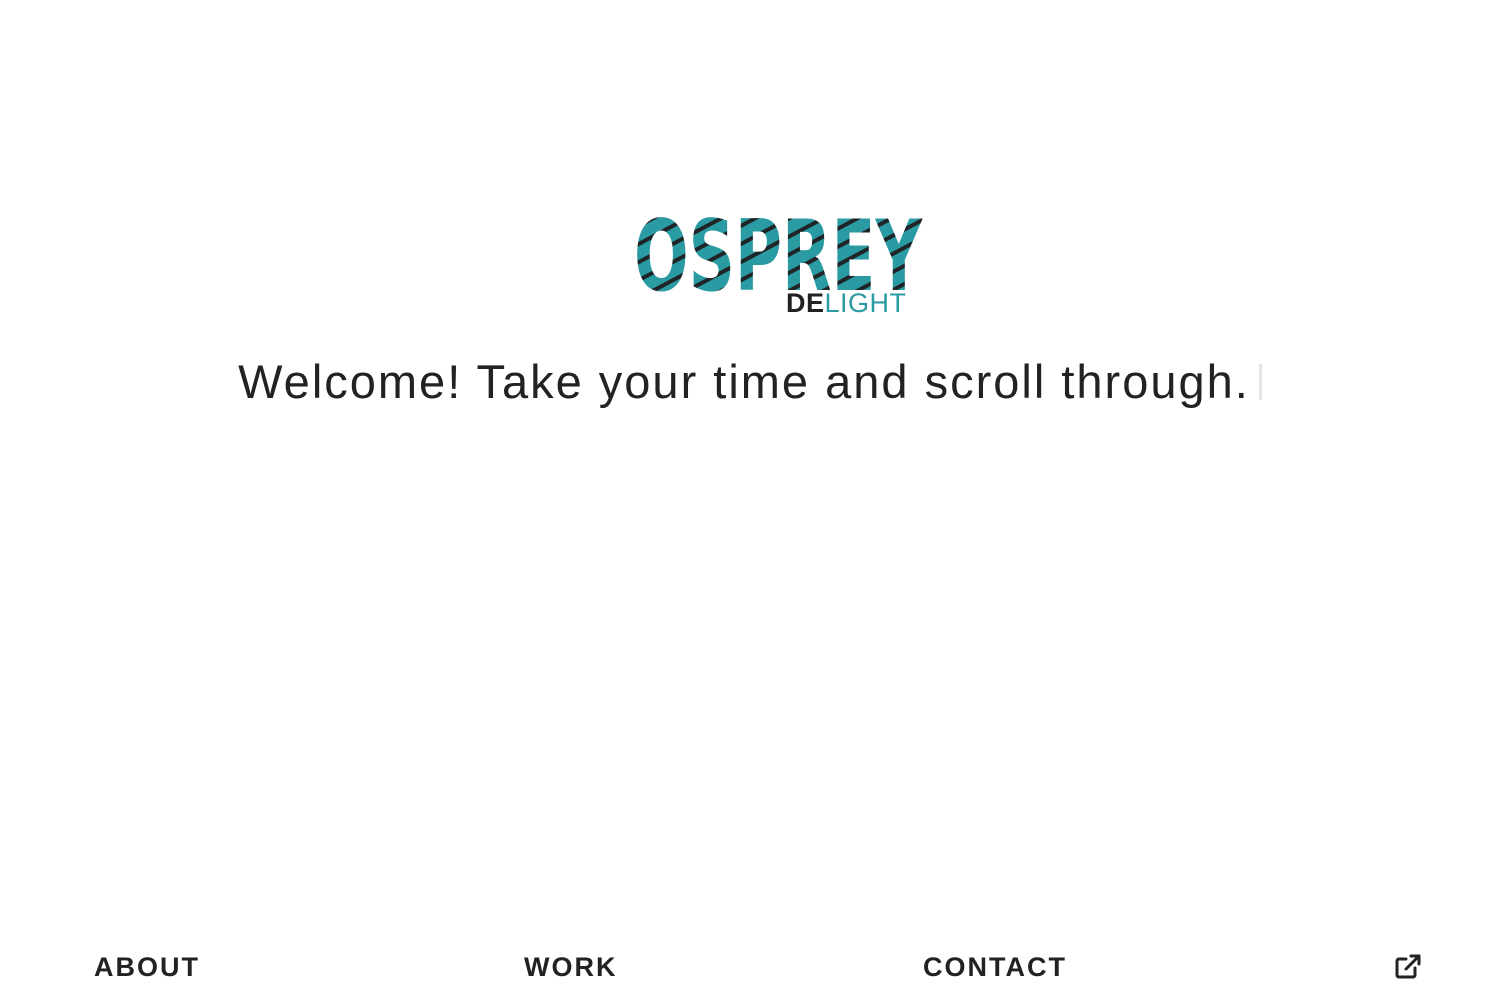 This screenshot has width=1500, height=1000. I want to click on logo-sub-light: LIGHT, so click(865, 303).